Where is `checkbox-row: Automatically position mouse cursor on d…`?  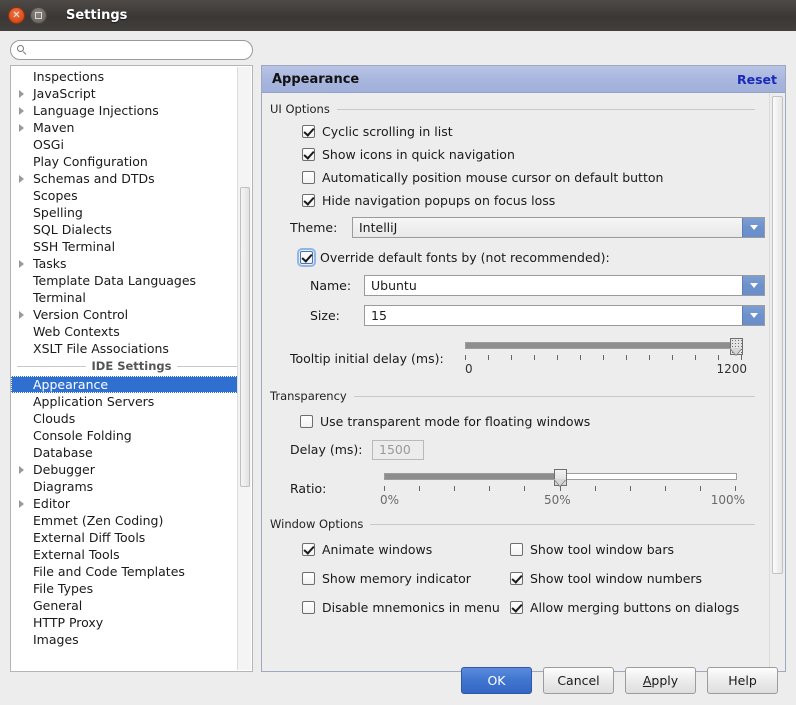
checkbox-row: Automatically position mouse cursor on d… is located at coordinates (515, 177).